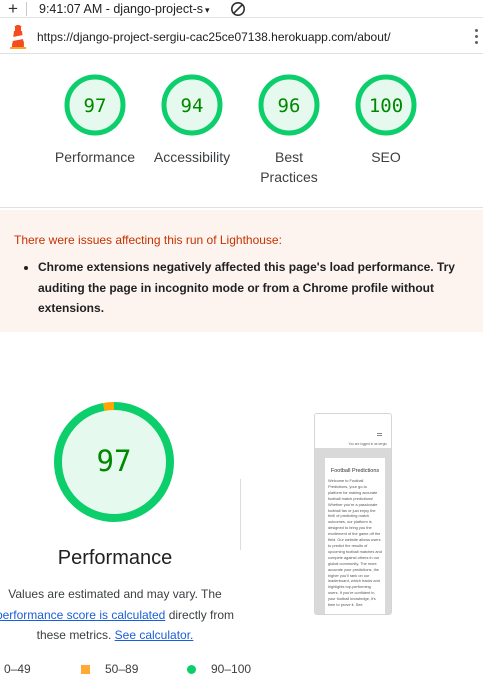 This screenshot has height=674, width=483. I want to click on best-practices-label-line1: Best, so click(288, 157).